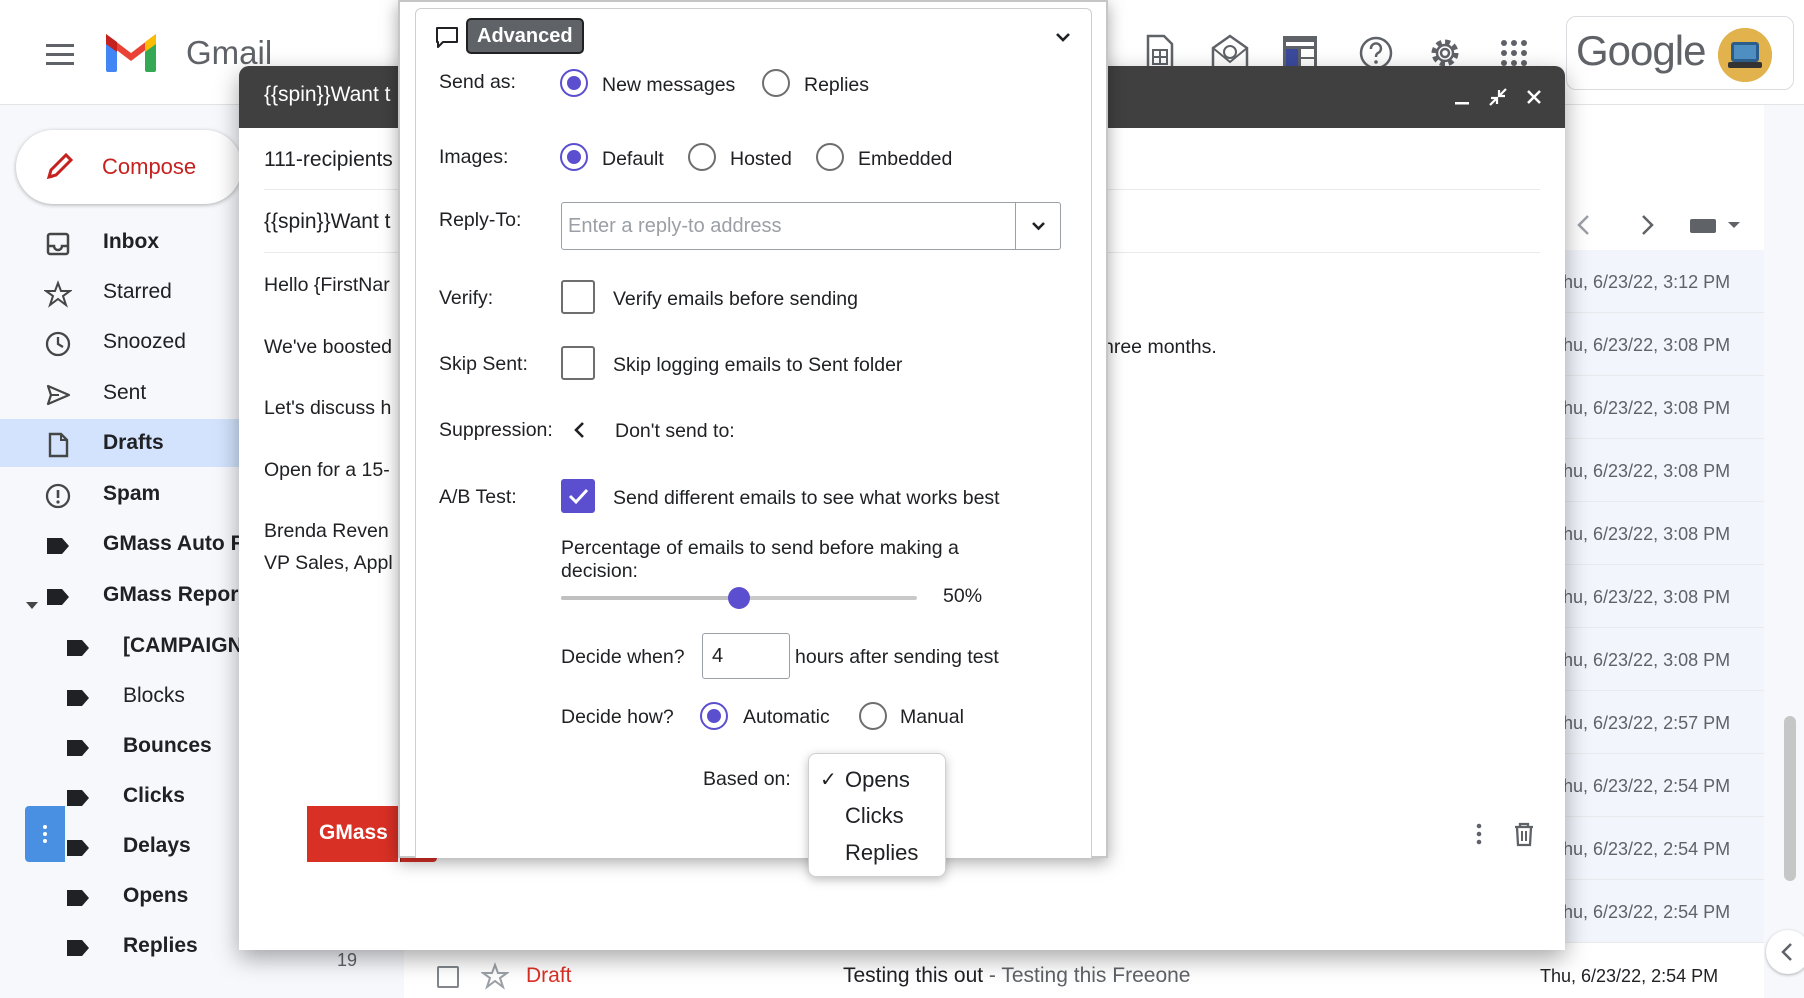 The width and height of the screenshot is (1804, 998). I want to click on body-line: Let's discuss h, so click(327, 408).